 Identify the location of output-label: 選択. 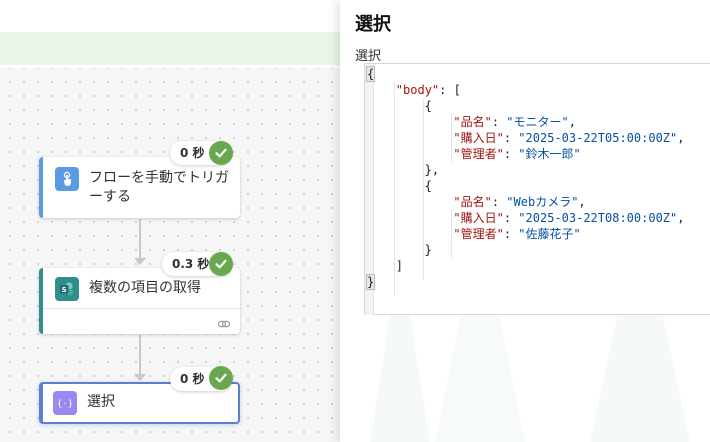
(368, 56).